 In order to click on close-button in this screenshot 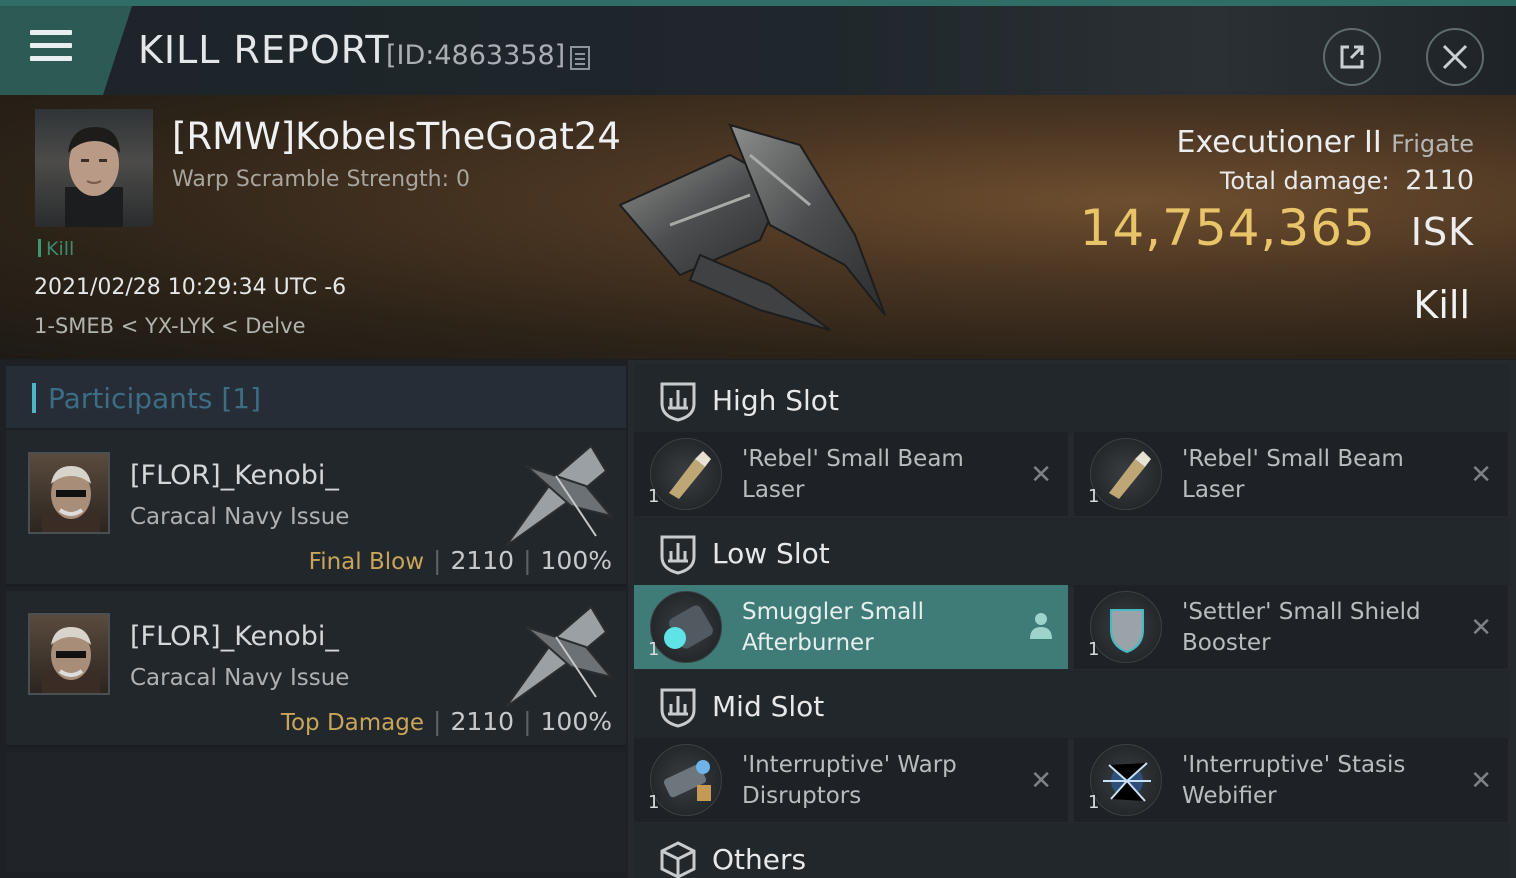, I will do `click(1455, 57)`.